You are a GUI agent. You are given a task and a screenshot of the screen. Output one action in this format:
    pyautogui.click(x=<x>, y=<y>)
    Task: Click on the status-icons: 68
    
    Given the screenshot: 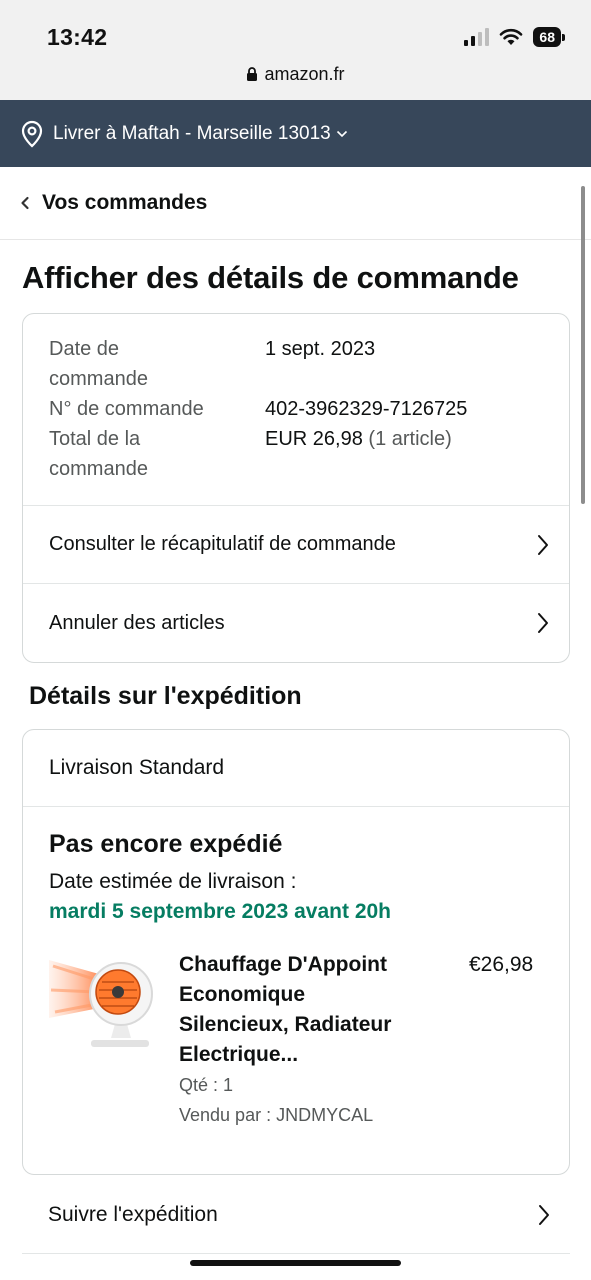 What is the action you would take?
    pyautogui.click(x=514, y=37)
    